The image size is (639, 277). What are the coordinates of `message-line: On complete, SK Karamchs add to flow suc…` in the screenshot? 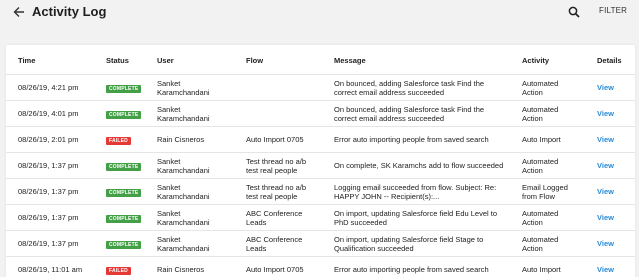 It's located at (419, 165).